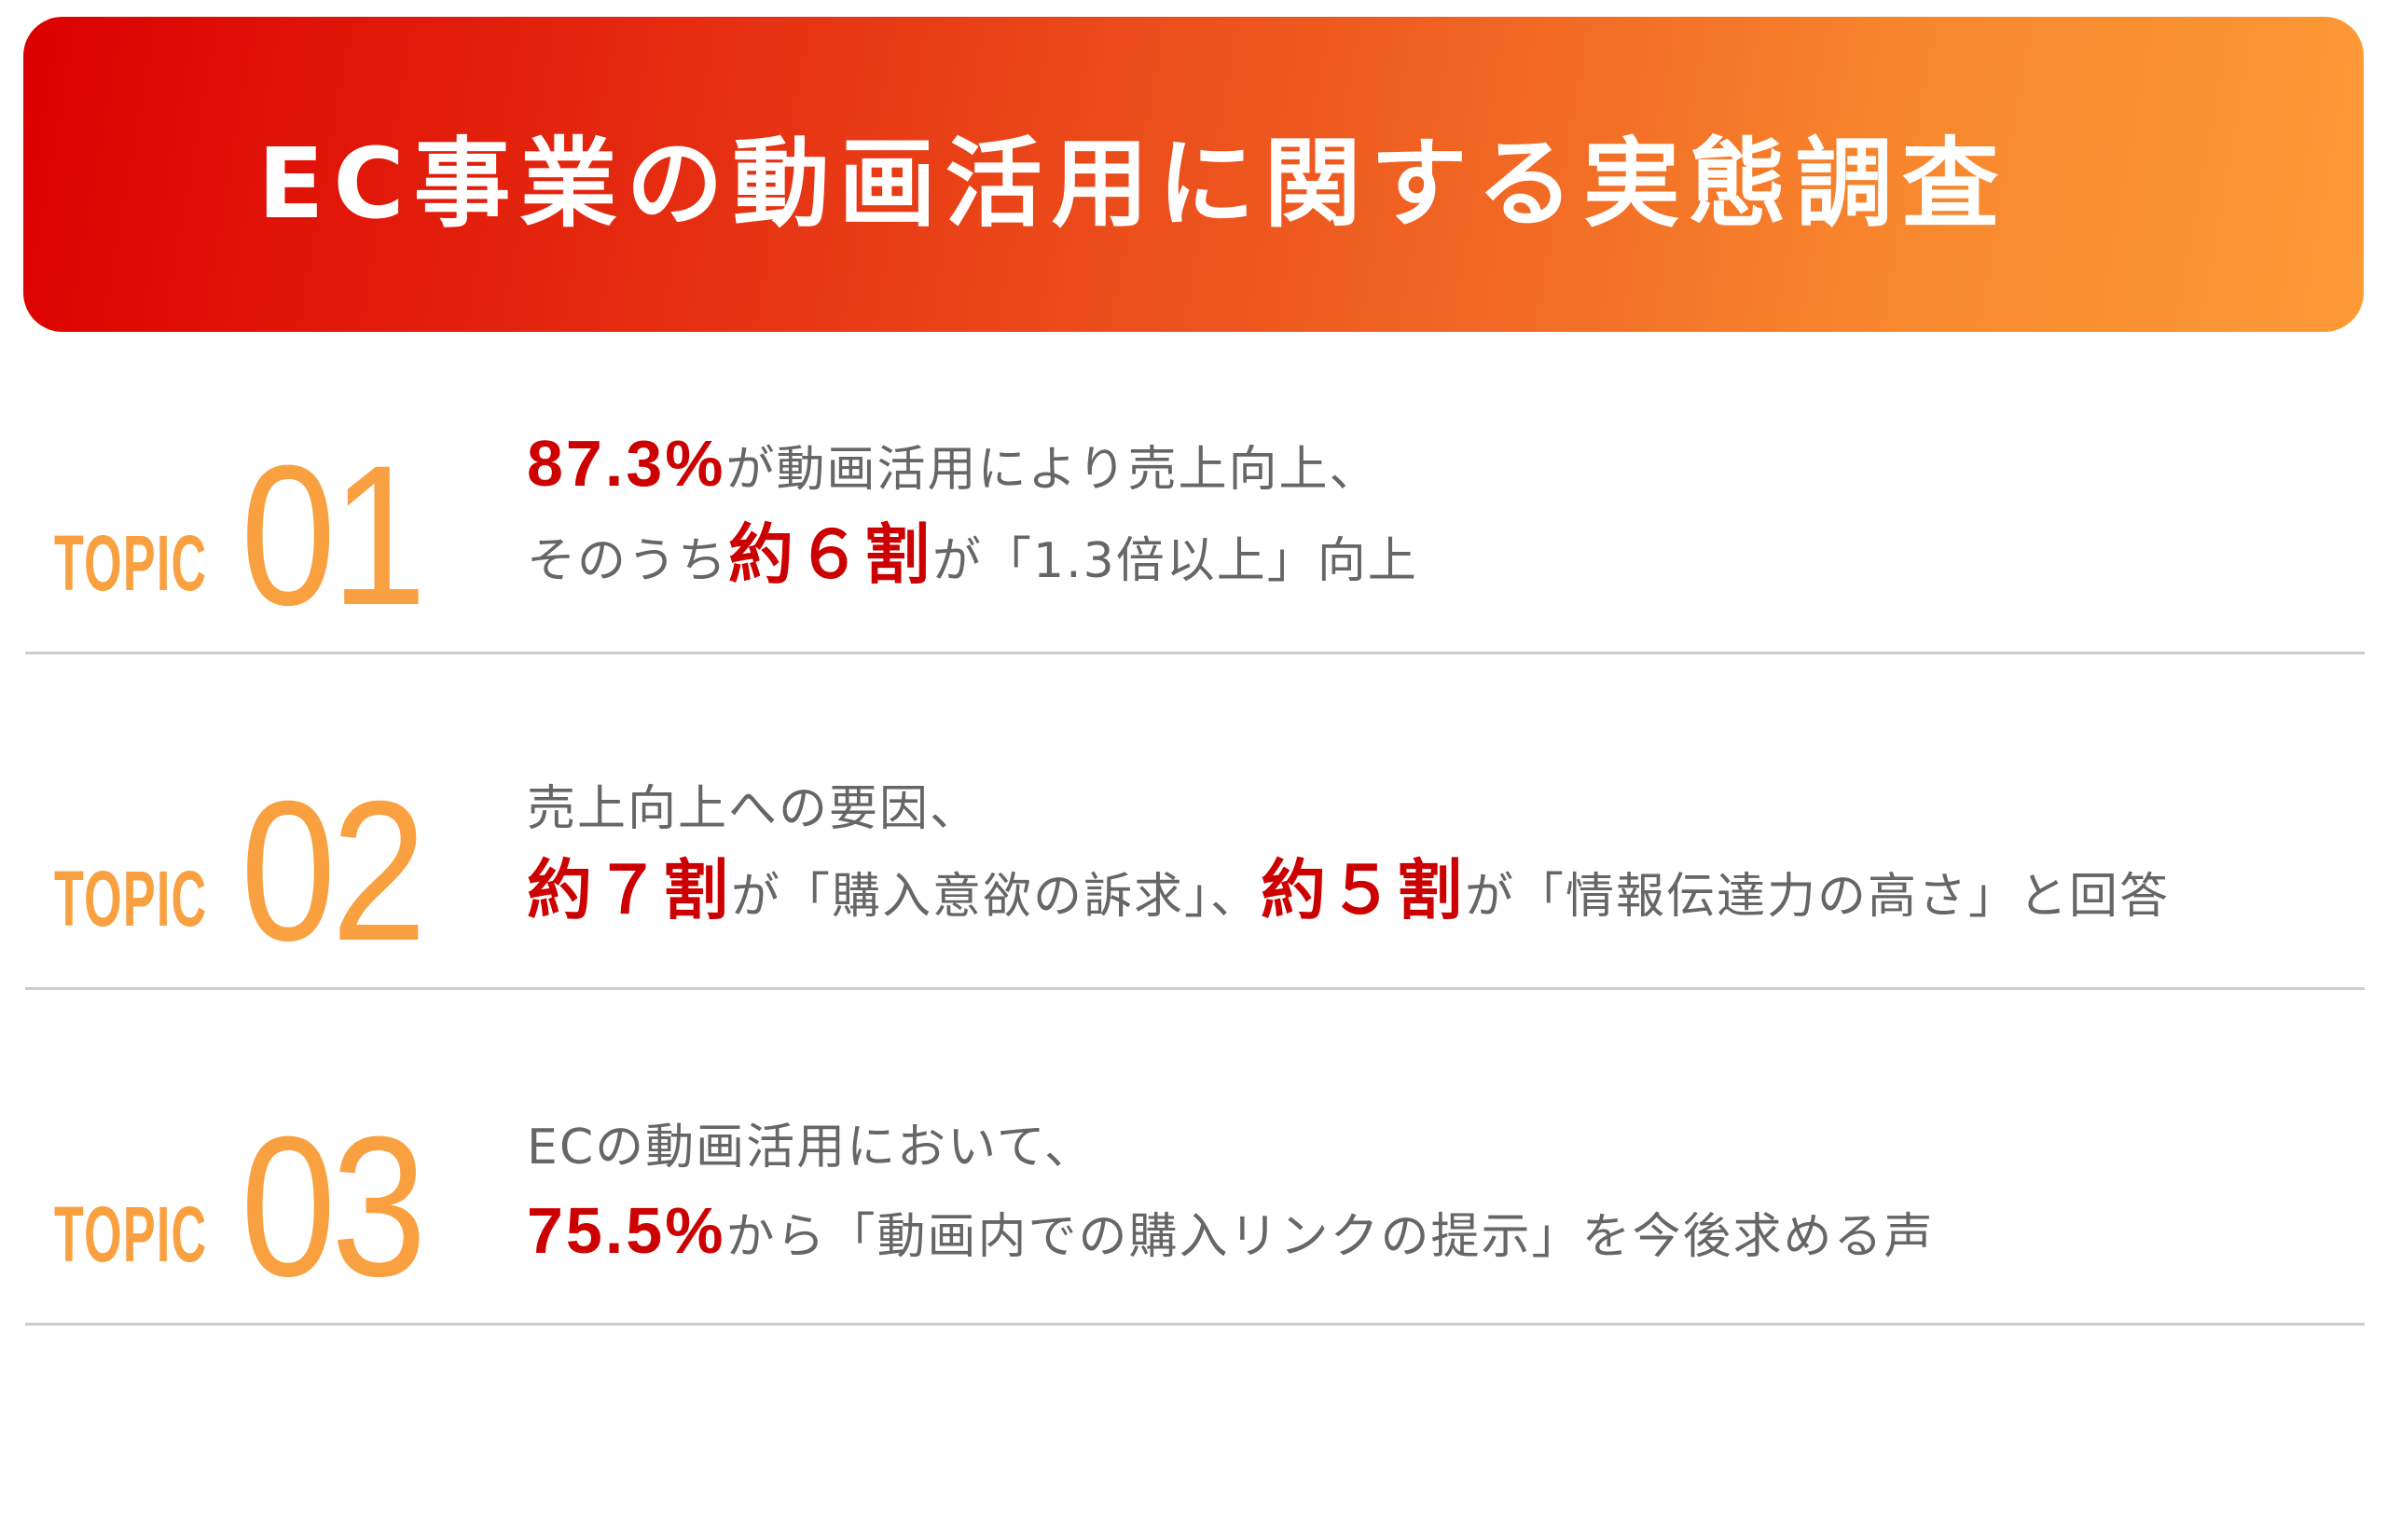 Image resolution: width=2387 pixels, height=1540 pixels. I want to click on topic-text: 売上向上への要因、, so click(754, 809).